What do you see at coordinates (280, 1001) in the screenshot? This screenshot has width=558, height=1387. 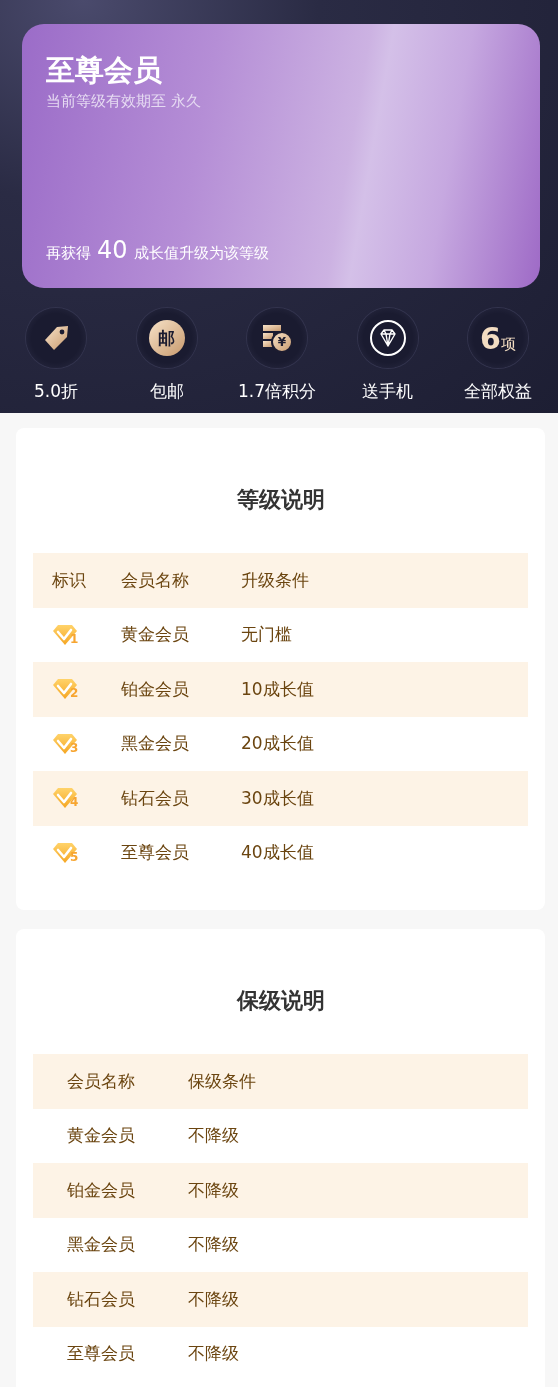 I see `section-title: 保级说明` at bounding box center [280, 1001].